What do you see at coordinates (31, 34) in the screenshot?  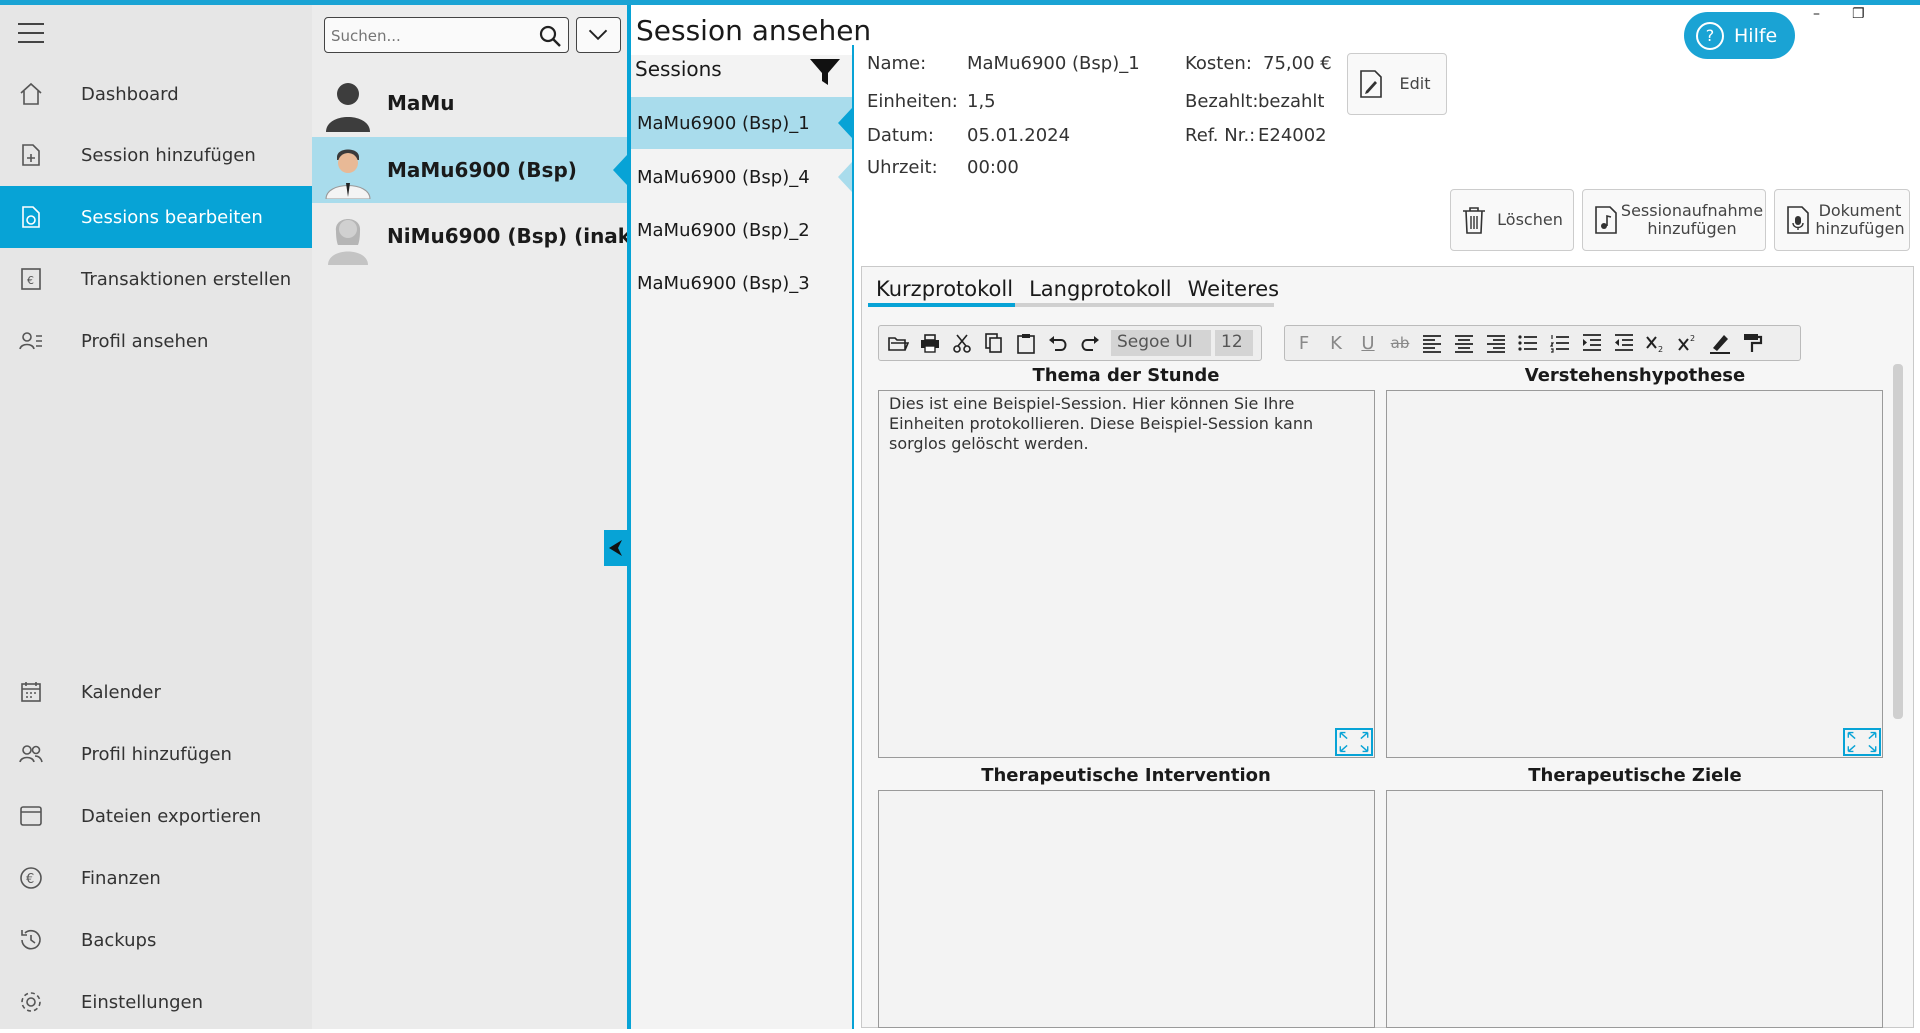 I see `hamburger-menu-icon` at bounding box center [31, 34].